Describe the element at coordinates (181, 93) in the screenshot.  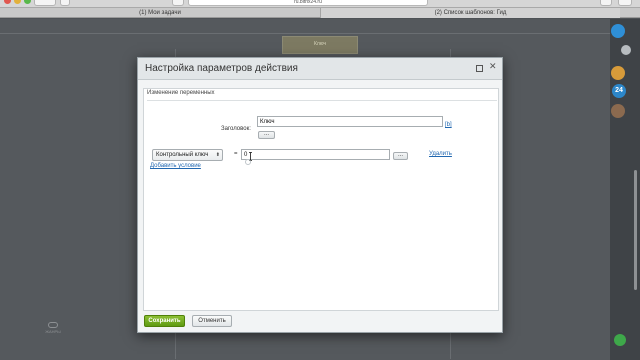
I see `section-label: Изменение переменных` at that location.